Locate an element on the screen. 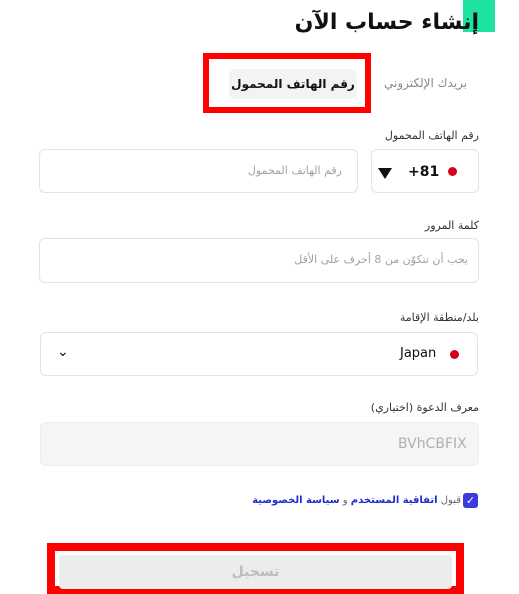 This screenshot has height=594, width=519. page-title: إنشاء حساب الآن is located at coordinates (386, 22).